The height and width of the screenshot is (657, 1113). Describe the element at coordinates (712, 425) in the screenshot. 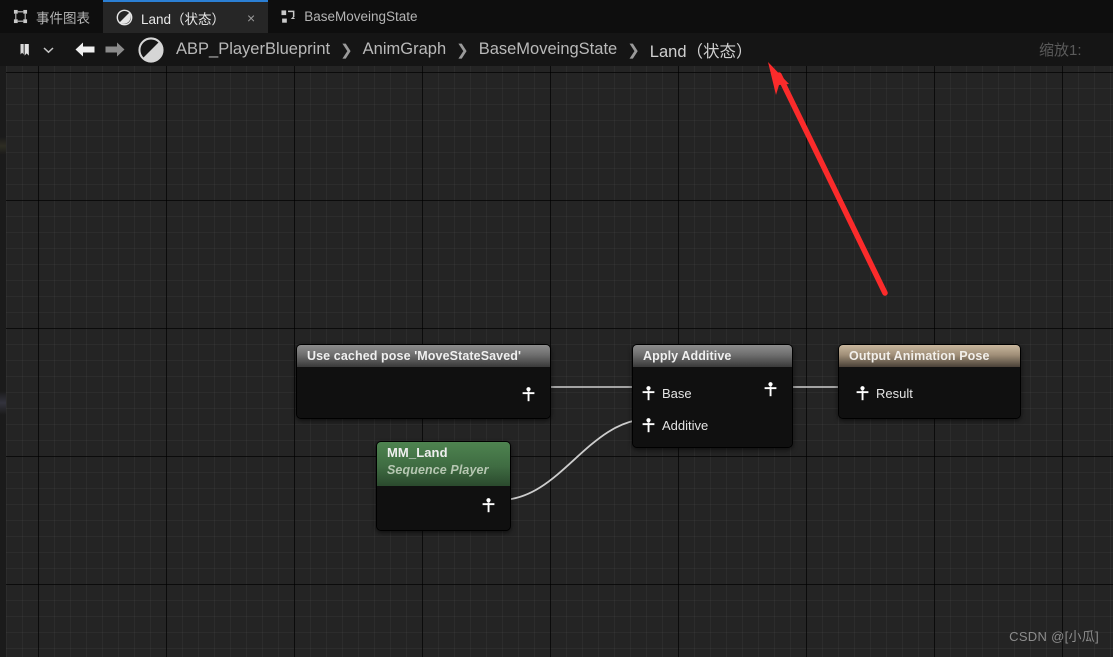

I see `pin-row-additive: Additive` at that location.